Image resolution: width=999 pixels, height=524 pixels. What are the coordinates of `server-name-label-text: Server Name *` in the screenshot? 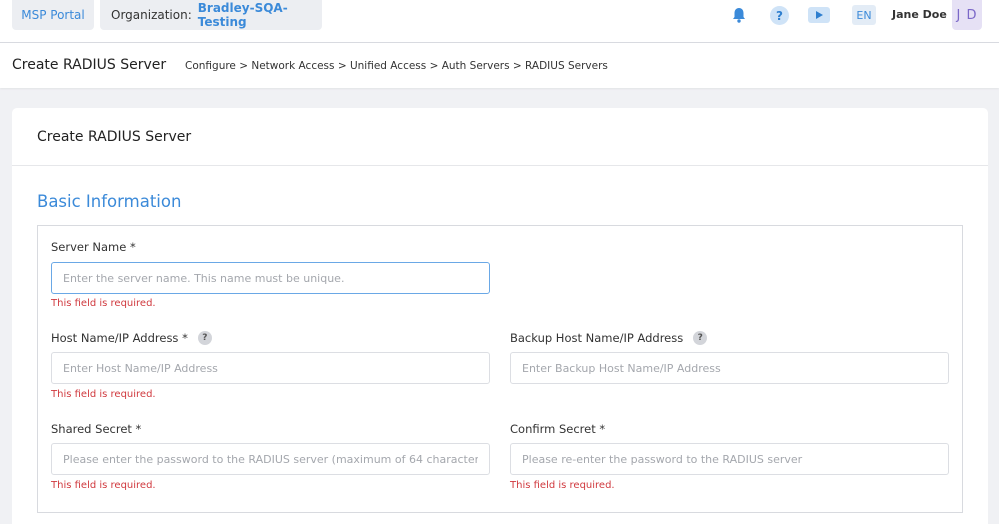 It's located at (93, 247).